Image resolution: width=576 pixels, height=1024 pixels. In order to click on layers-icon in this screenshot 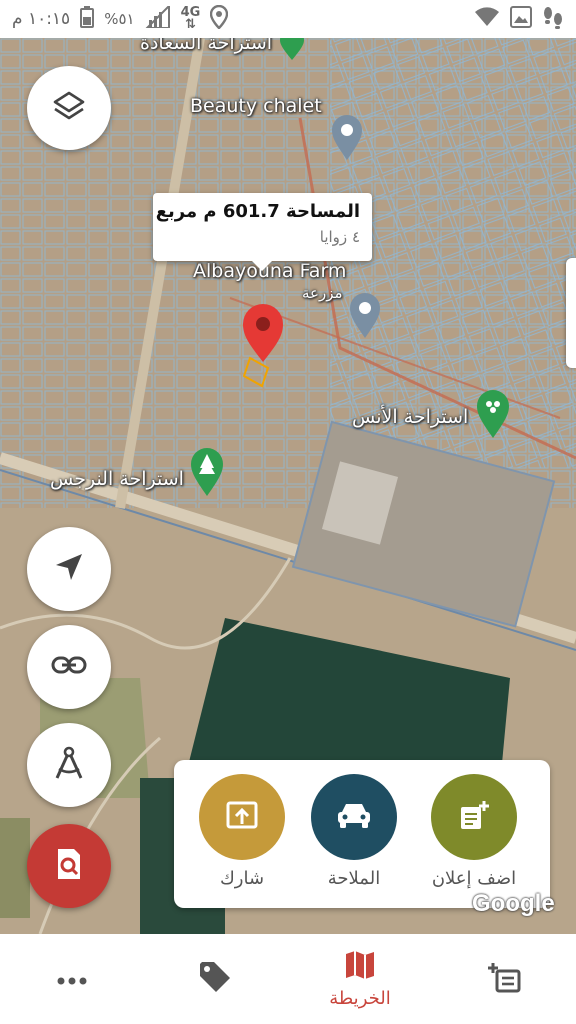, I will do `click(69, 108)`.